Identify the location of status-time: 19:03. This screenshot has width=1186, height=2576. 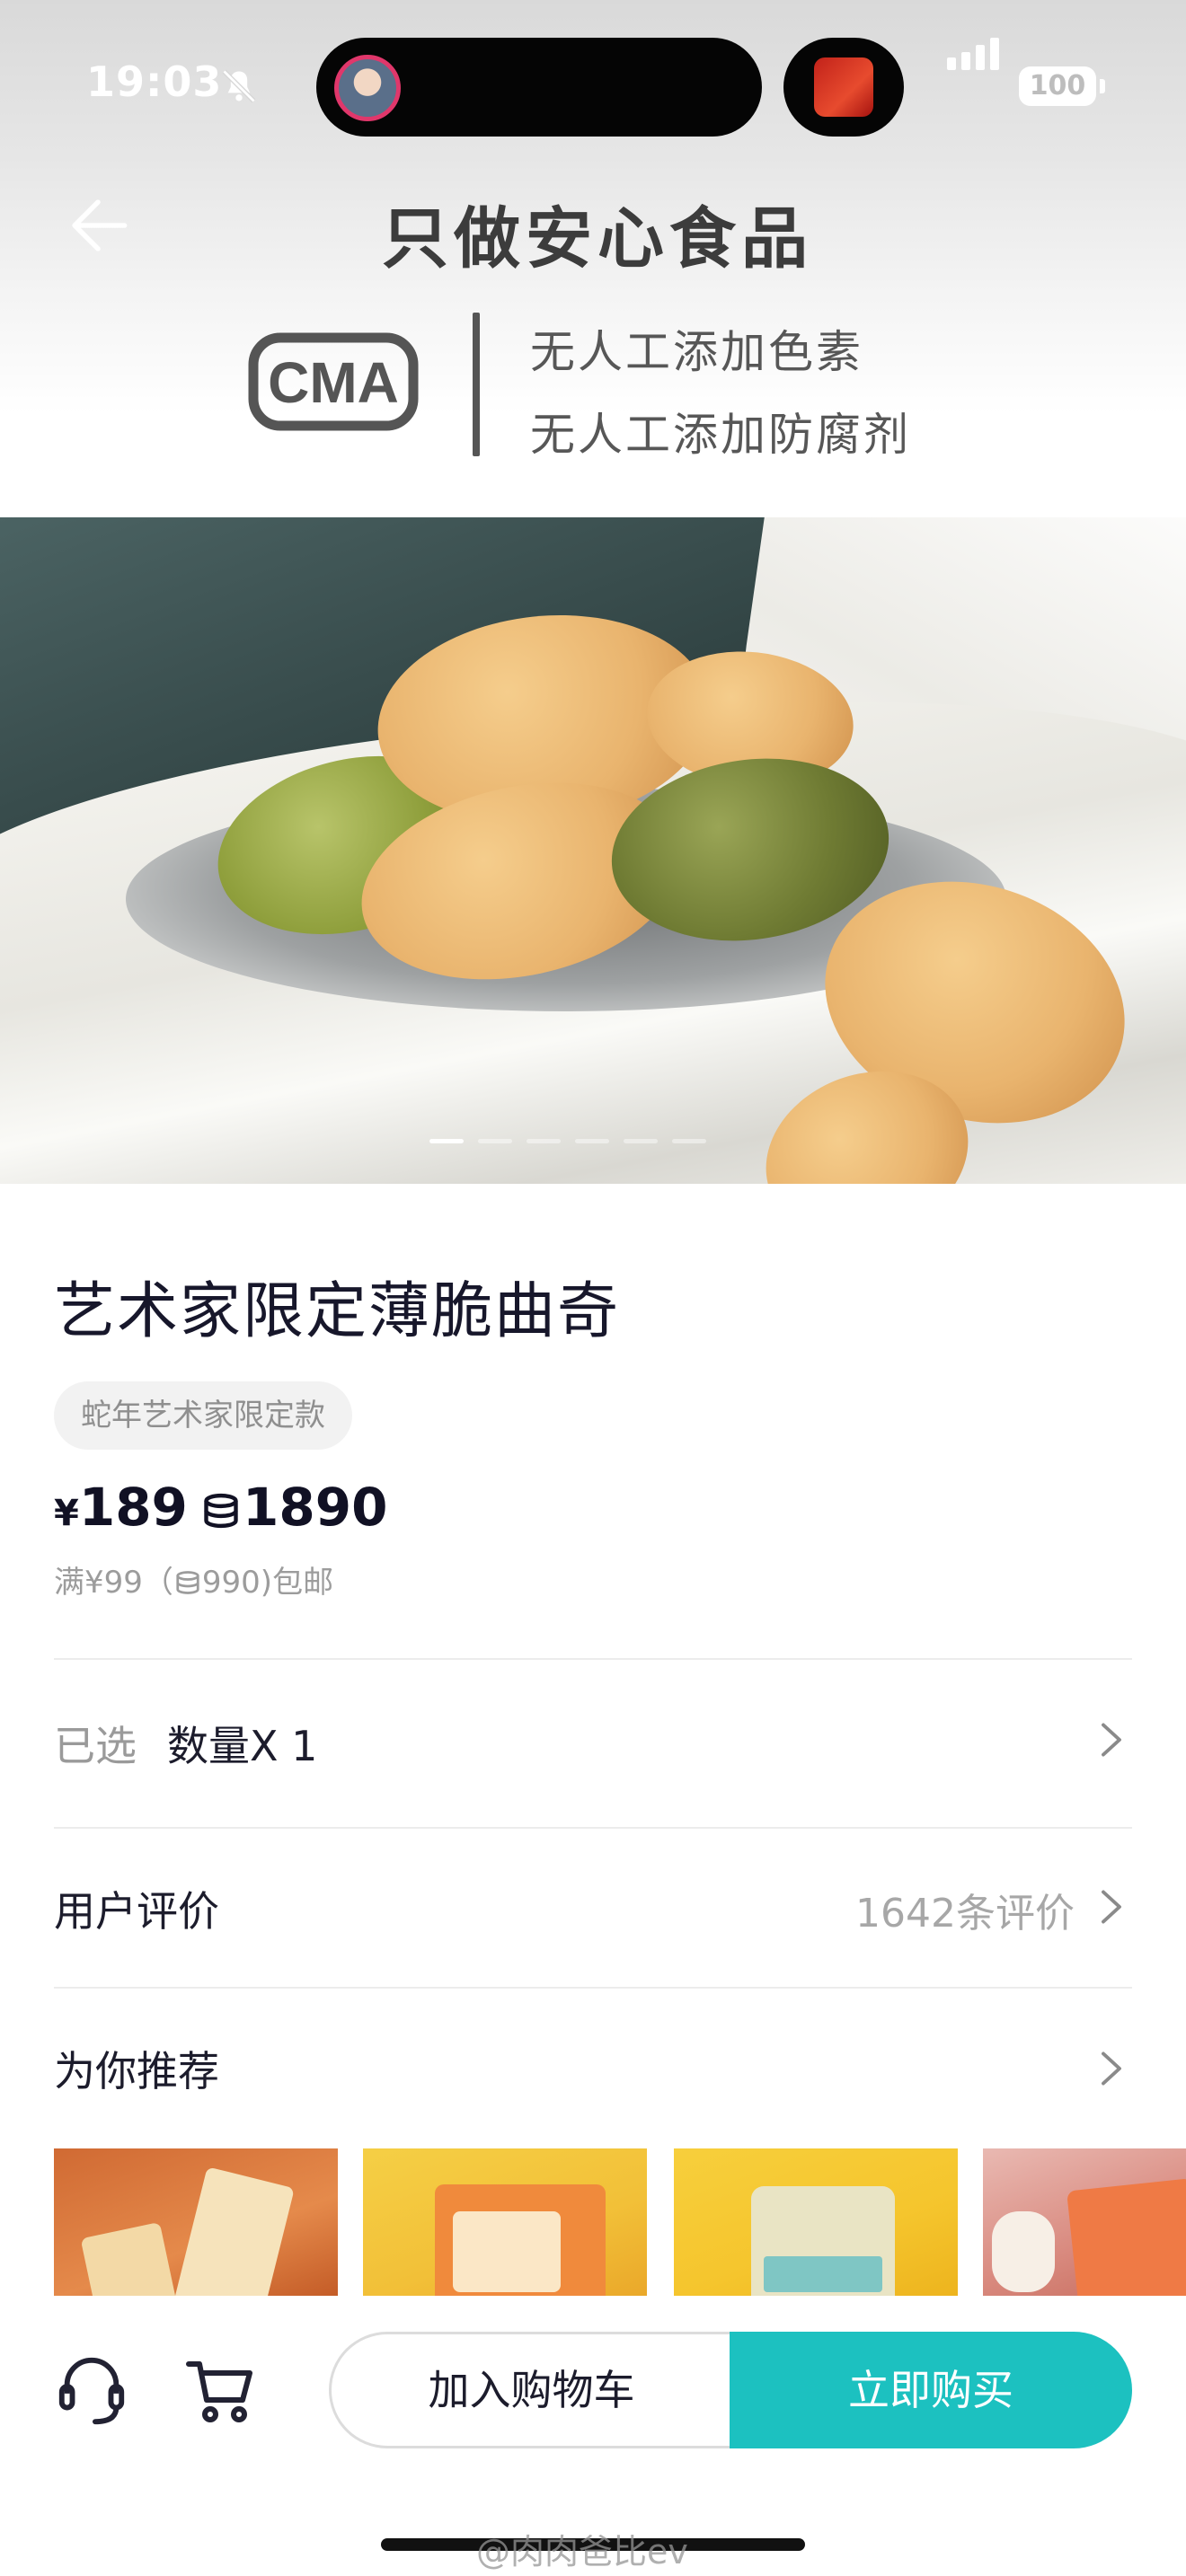
(154, 81).